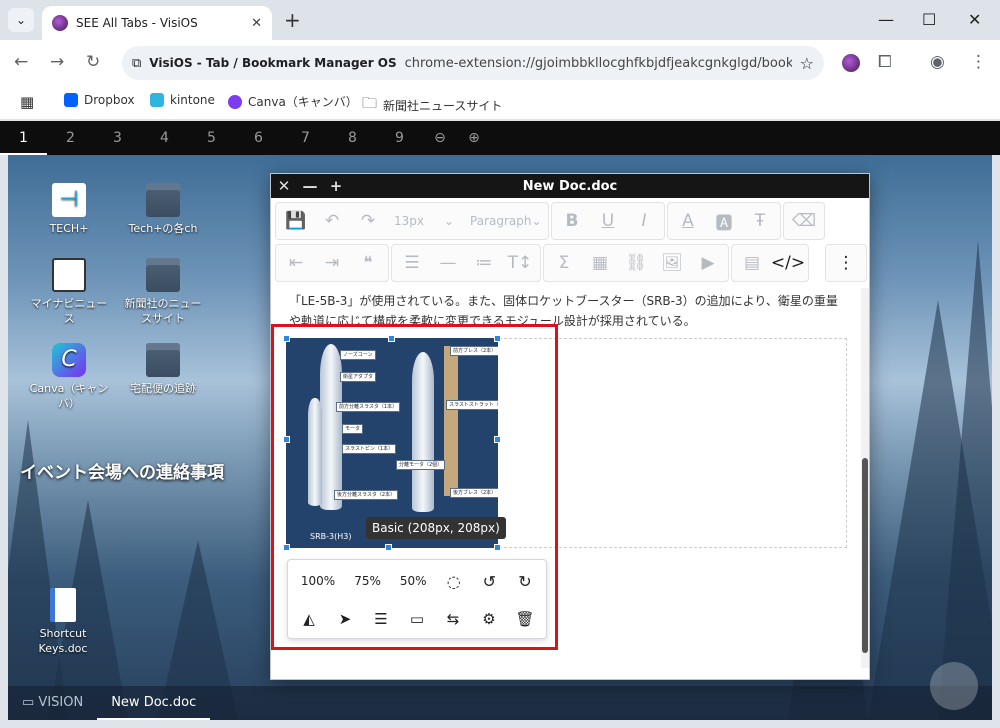  What do you see at coordinates (368, 221) in the screenshot?
I see `redo-icon: ↷` at bounding box center [368, 221].